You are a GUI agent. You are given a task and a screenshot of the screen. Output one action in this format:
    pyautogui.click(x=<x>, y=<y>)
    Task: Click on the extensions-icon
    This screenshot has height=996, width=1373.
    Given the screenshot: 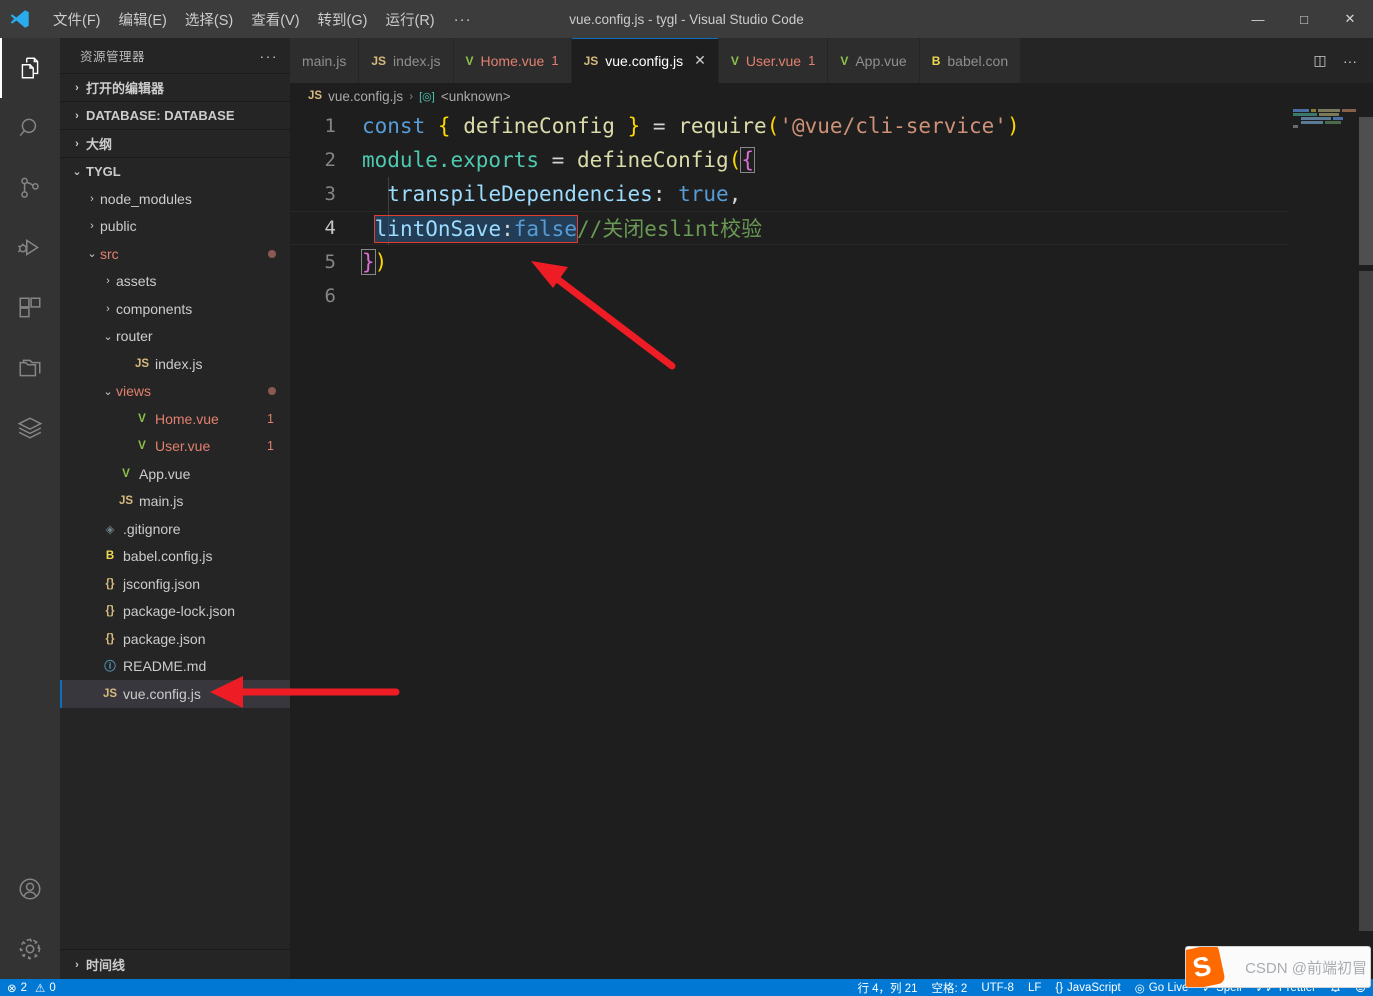 What is the action you would take?
    pyautogui.click(x=30, y=308)
    